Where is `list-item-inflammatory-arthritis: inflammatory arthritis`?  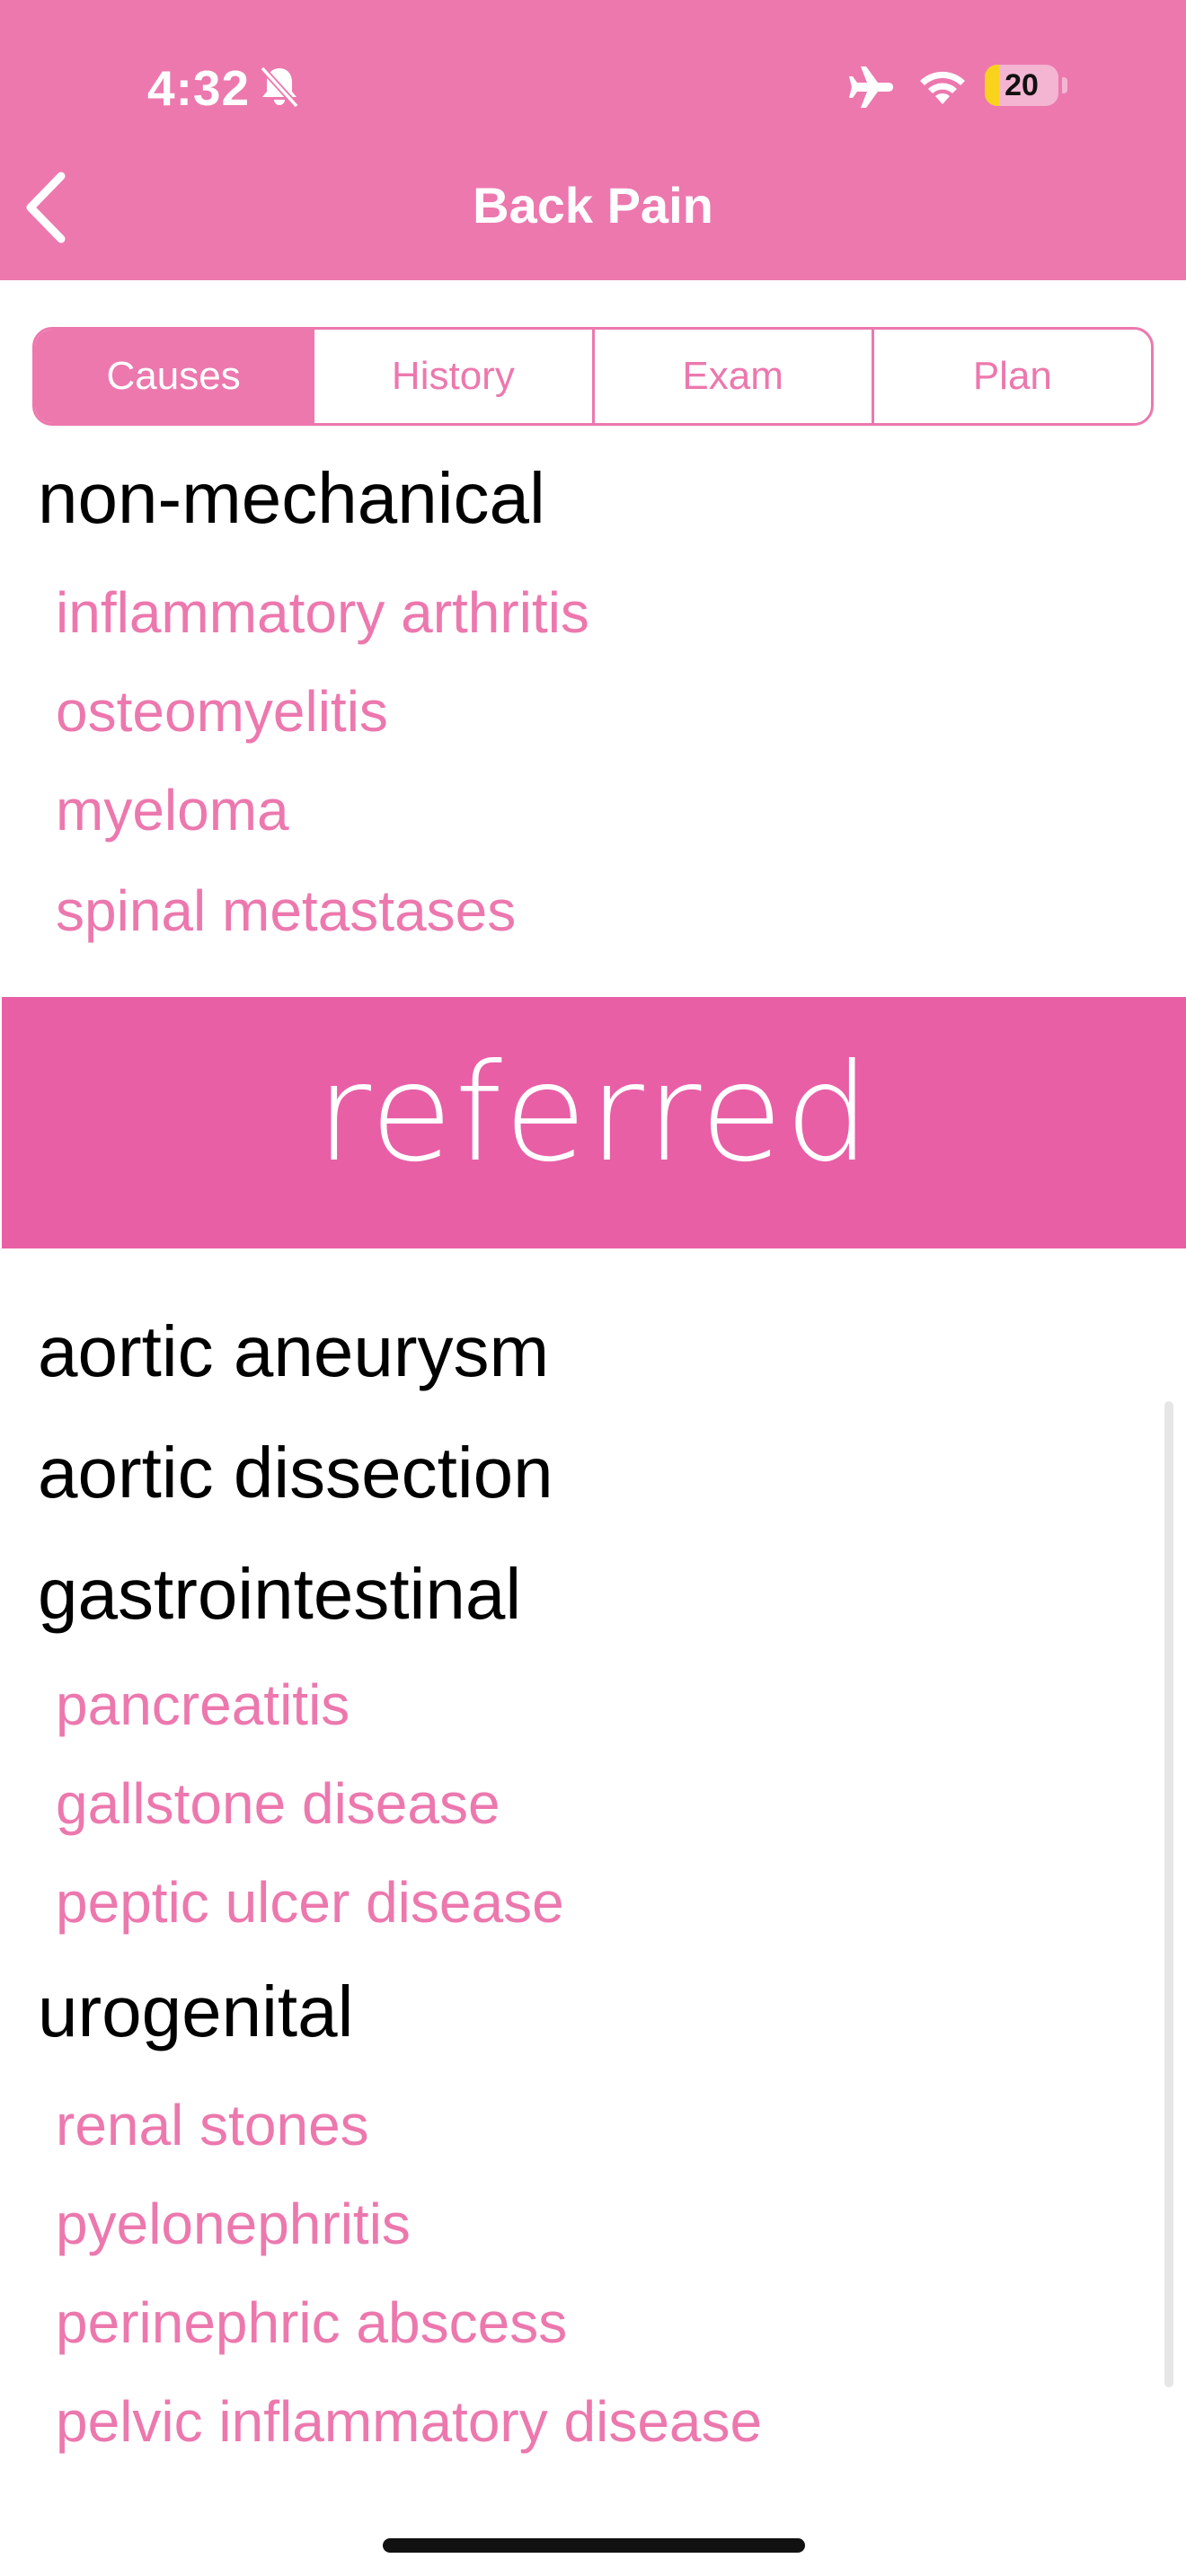
list-item-inflammatory-arthritis: inflammatory arthritis is located at coordinates (322, 612).